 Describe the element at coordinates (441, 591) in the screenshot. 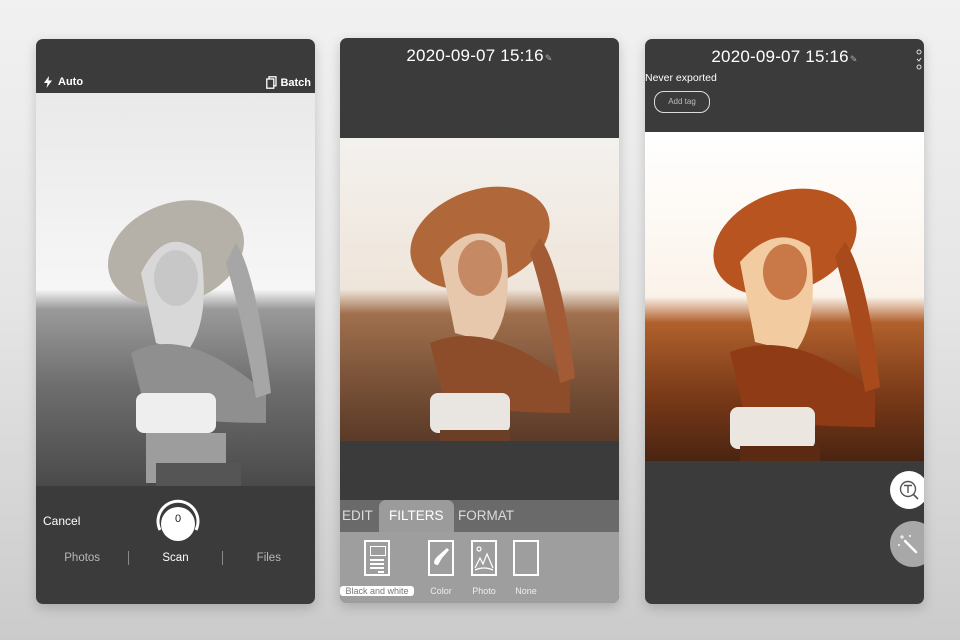

I see `filter-label: Color` at that location.